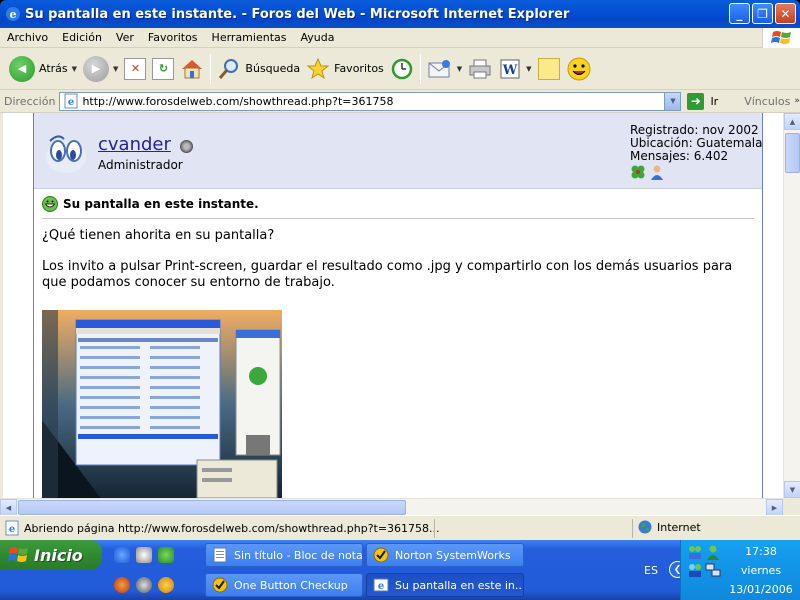 This screenshot has height=600, width=800. I want to click on start-button: Inicio, so click(51, 555).